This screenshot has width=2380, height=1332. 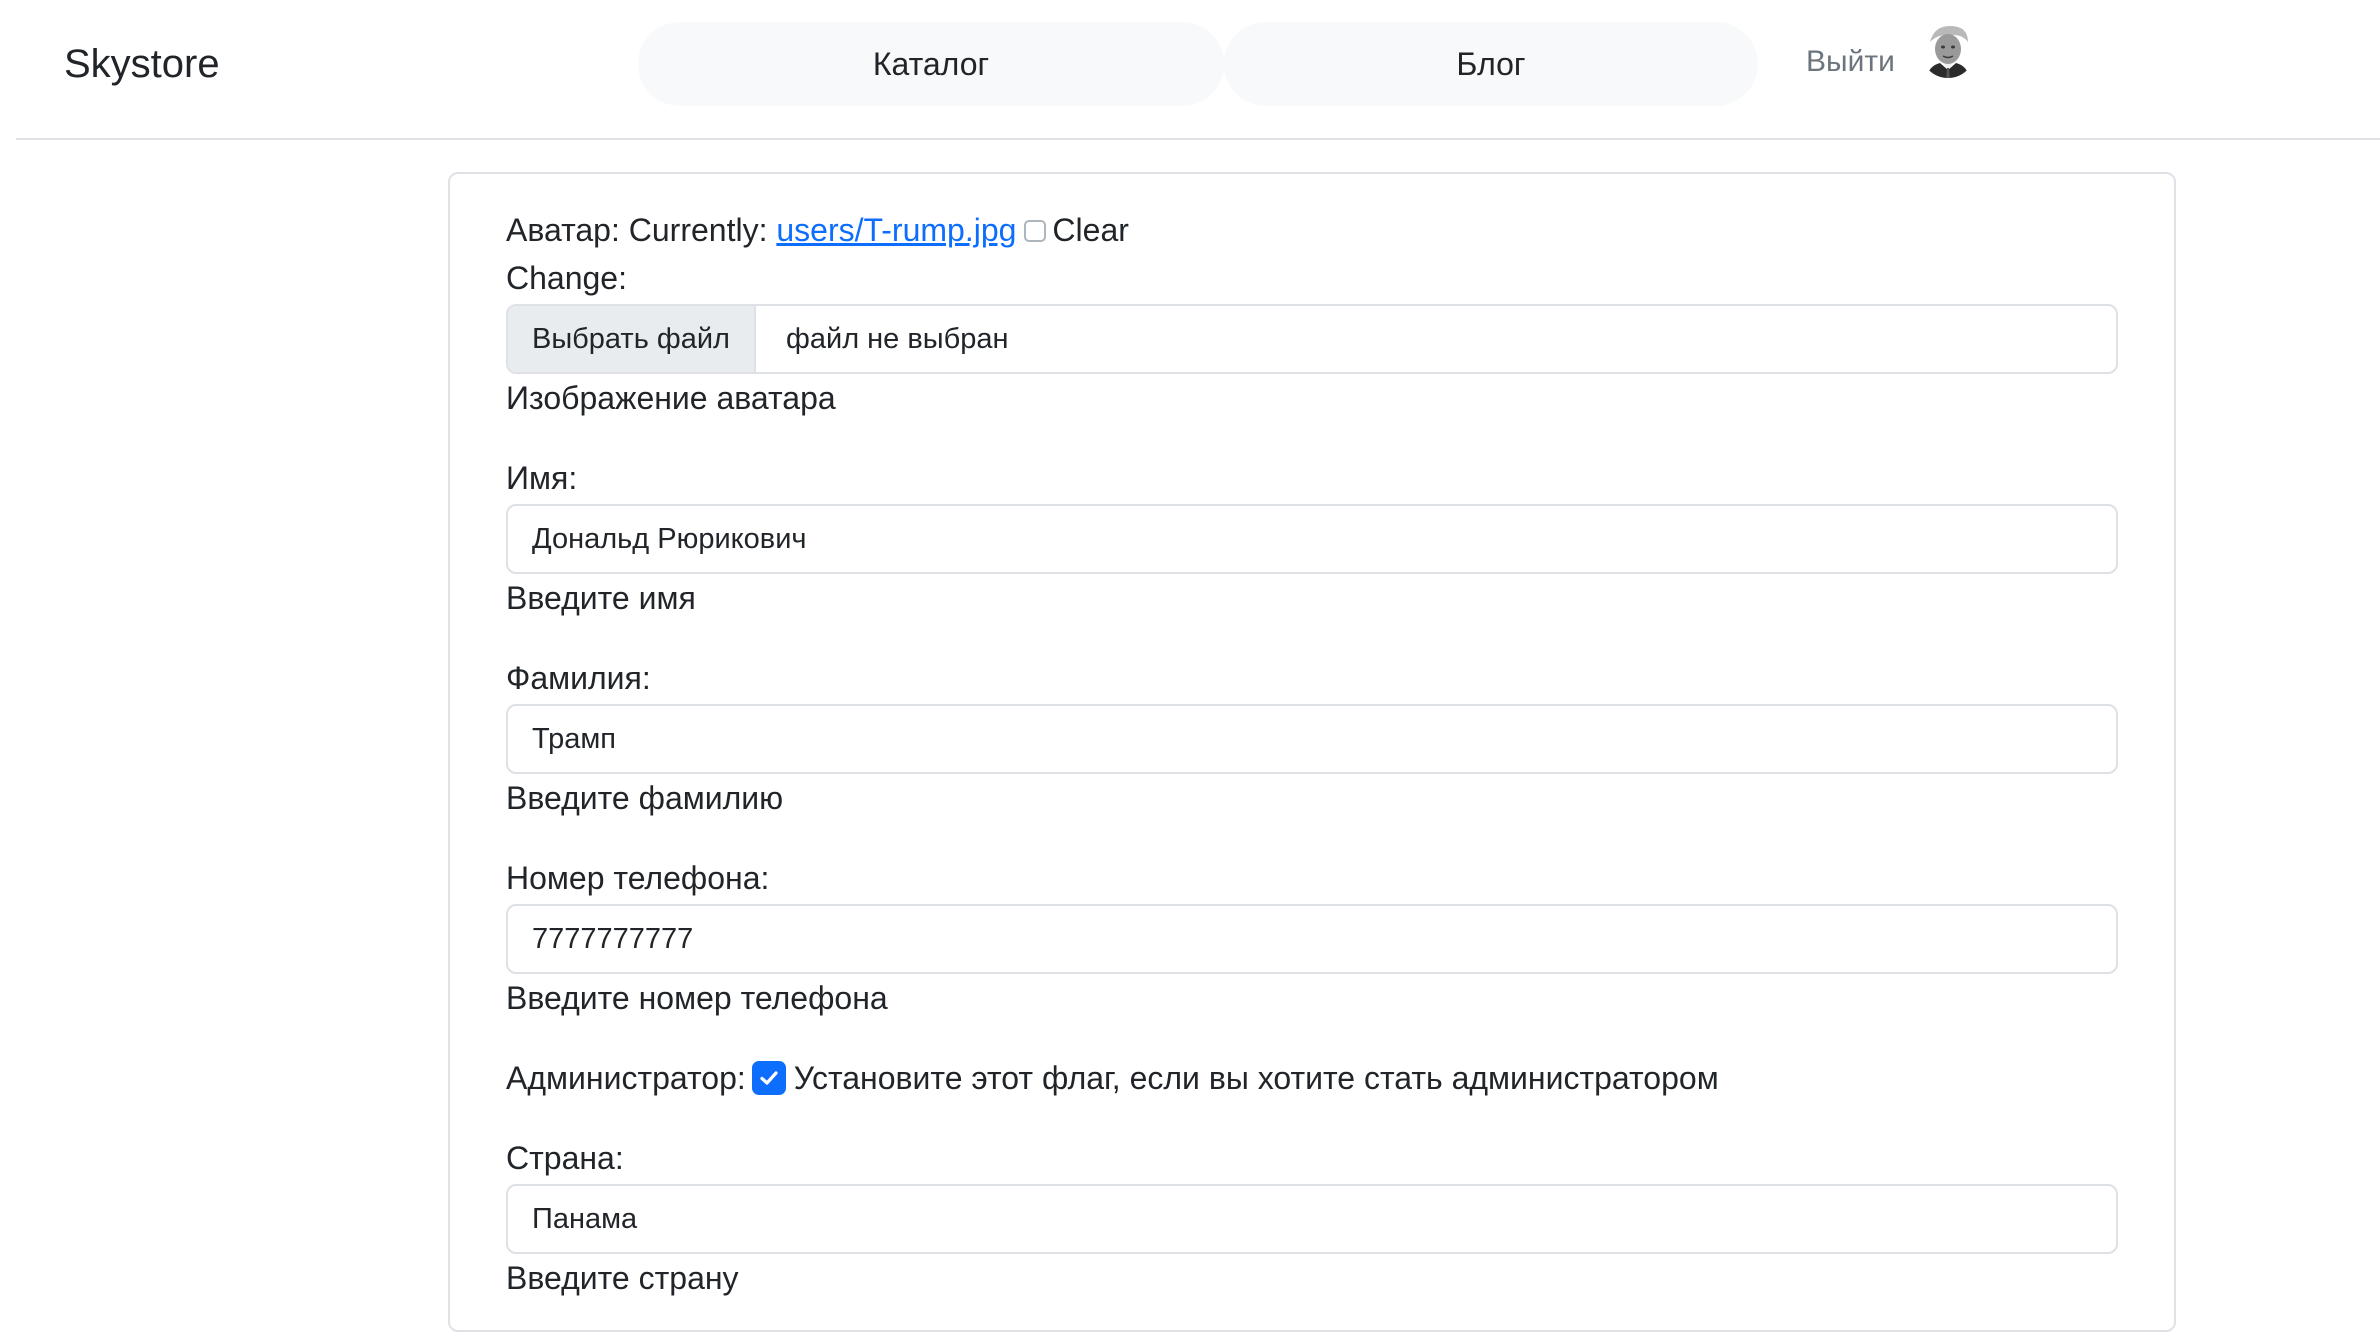 What do you see at coordinates (1312, 539) in the screenshot?
I see `first-name-input: Дональд Рюрикович` at bounding box center [1312, 539].